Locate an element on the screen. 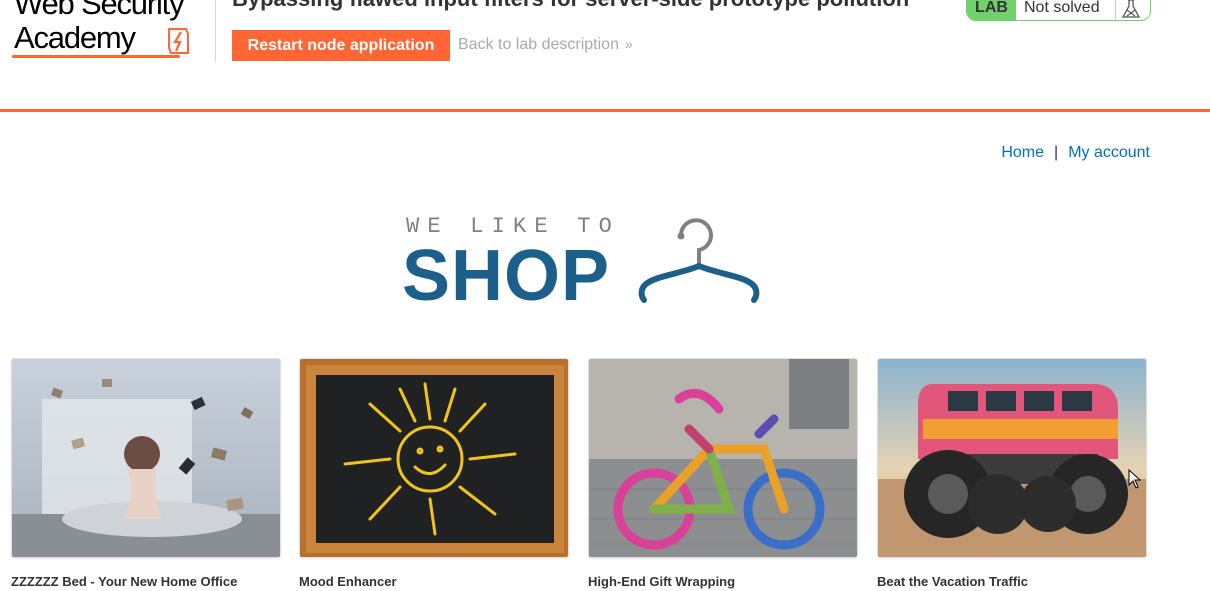 The height and width of the screenshot is (591, 1210). product-image-vacation-traffic is located at coordinates (1012, 458).